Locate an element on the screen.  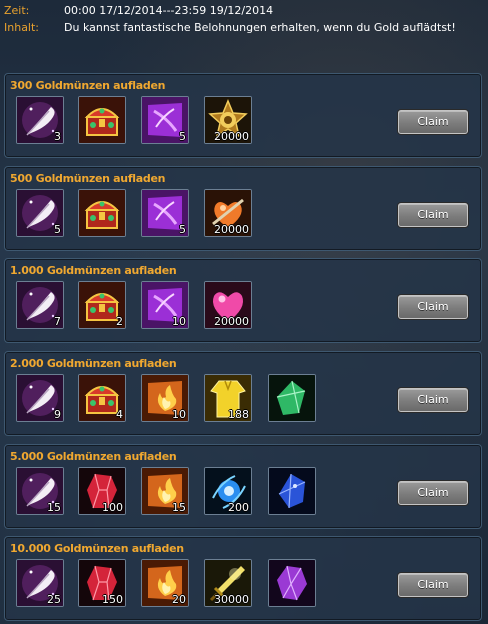
reward-item-slot: 3 is located at coordinates (40, 120).